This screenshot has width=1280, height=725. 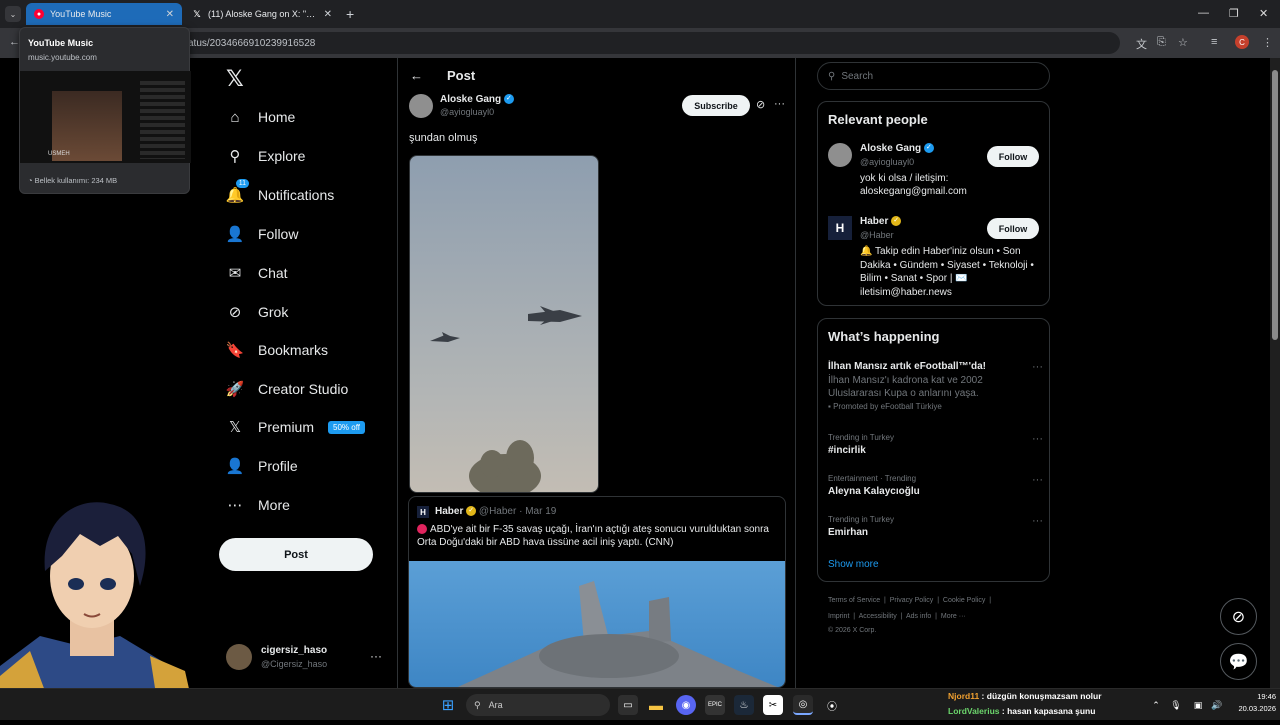 I want to click on subscribe-button: Subscribe, so click(x=716, y=105).